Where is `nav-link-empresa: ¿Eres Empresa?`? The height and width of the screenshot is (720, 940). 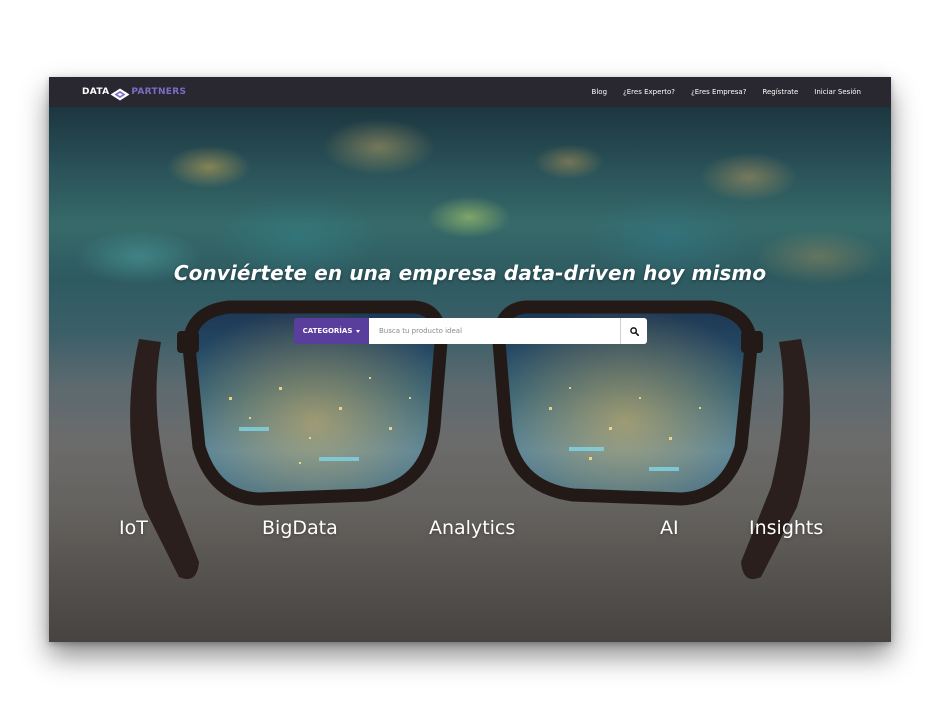 nav-link-empresa: ¿Eres Empresa? is located at coordinates (718, 92).